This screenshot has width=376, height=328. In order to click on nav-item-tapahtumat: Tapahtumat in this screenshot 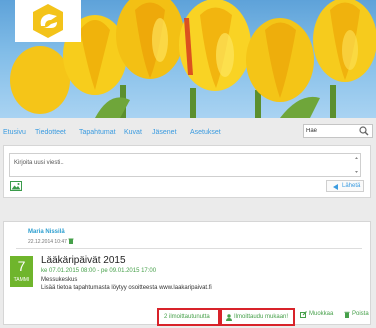, I will do `click(97, 132)`.